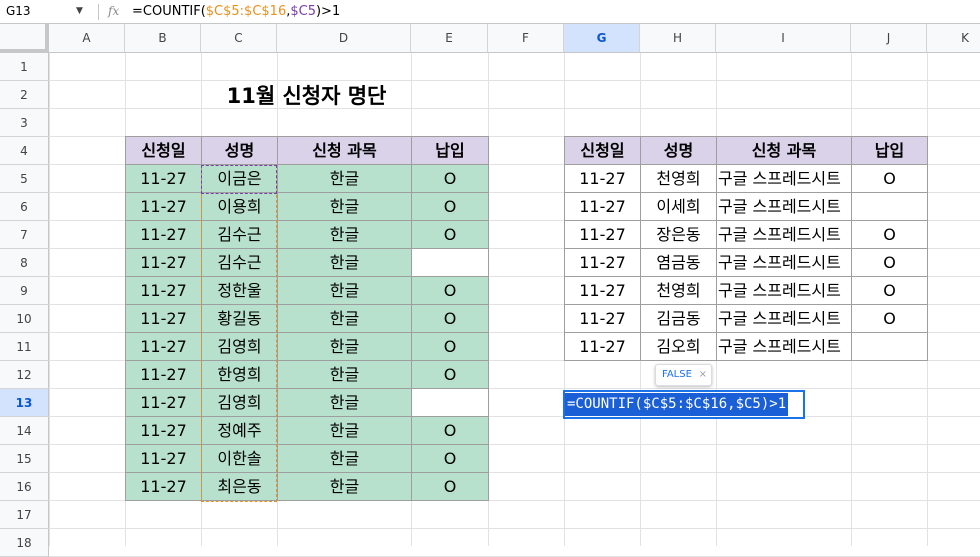  What do you see at coordinates (24, 459) in the screenshot?
I see `row-header-15: 15` at bounding box center [24, 459].